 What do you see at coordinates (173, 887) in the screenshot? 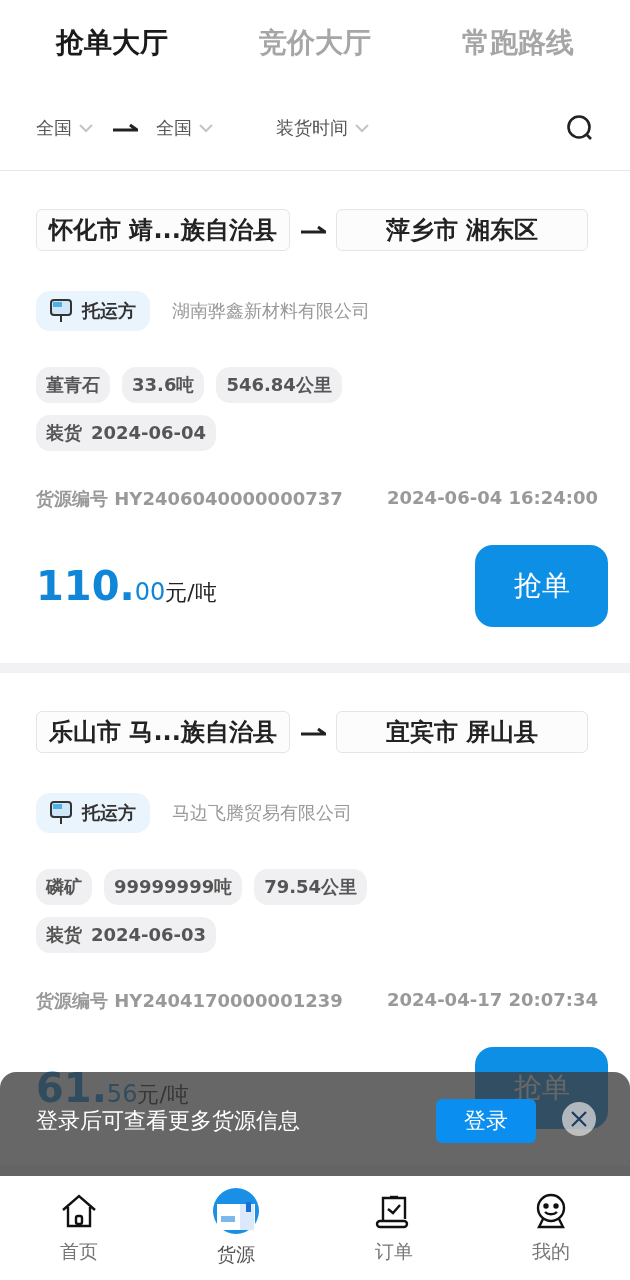
I see `cargo-tag: 99999999吨` at bounding box center [173, 887].